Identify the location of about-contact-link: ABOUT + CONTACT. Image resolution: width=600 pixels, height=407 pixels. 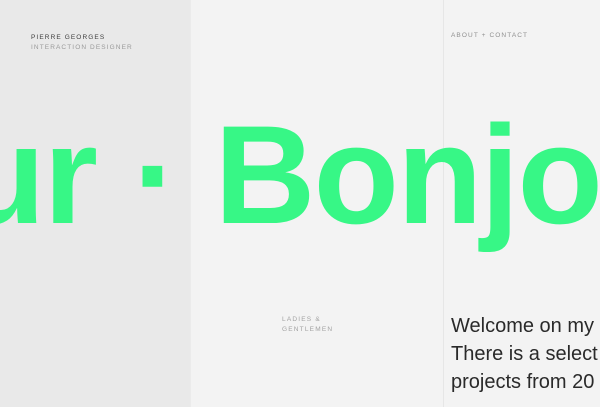
(489, 35).